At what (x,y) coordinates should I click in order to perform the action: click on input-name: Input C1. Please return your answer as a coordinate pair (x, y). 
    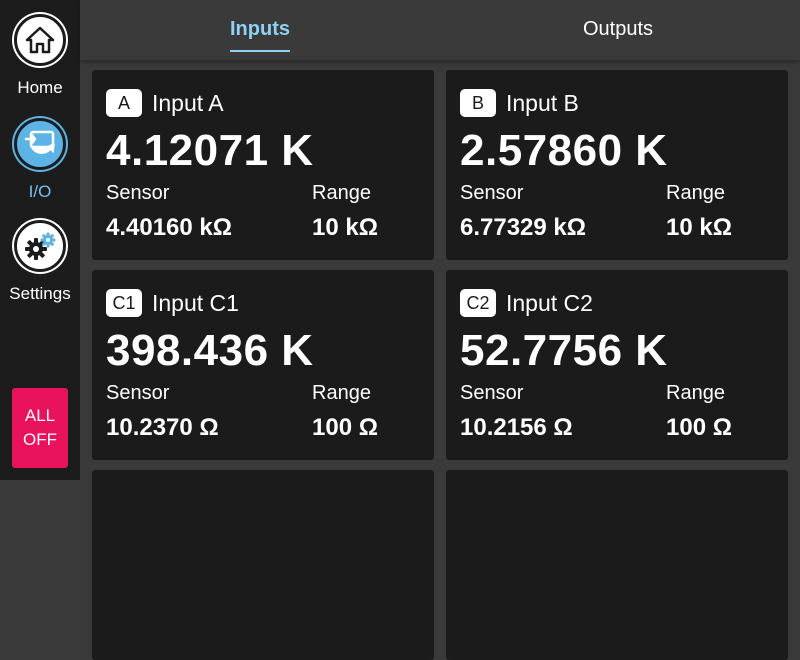
    Looking at the image, I should click on (195, 302).